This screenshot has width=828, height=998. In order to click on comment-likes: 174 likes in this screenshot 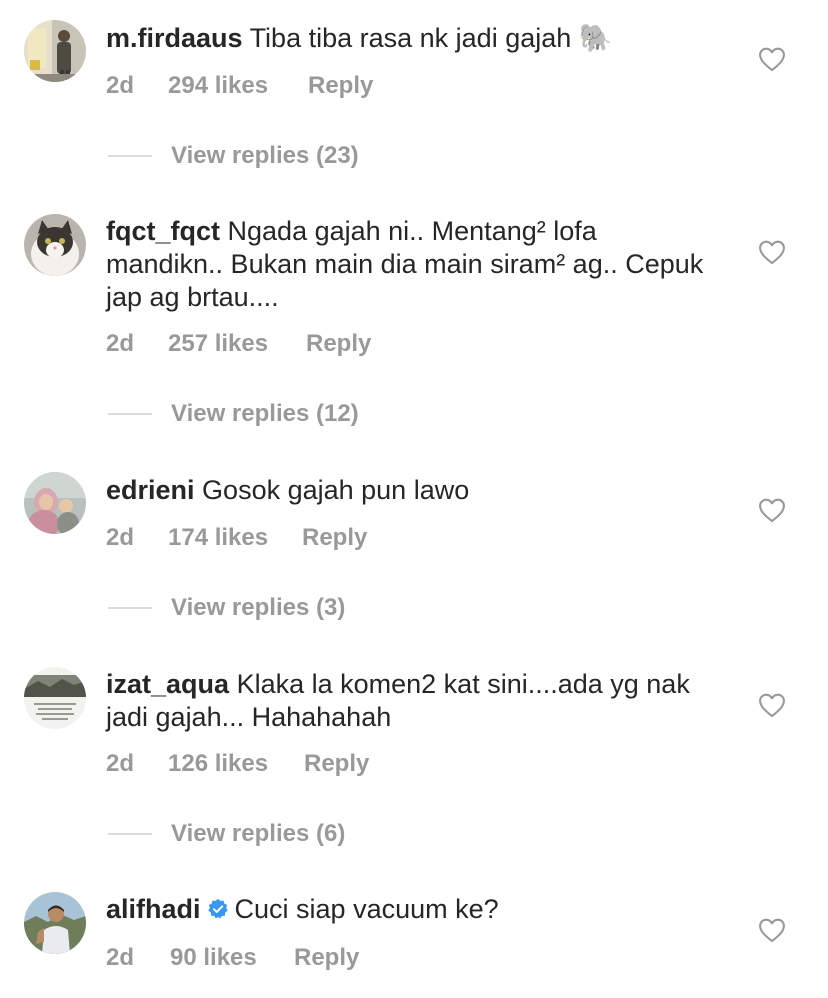, I will do `click(218, 538)`.